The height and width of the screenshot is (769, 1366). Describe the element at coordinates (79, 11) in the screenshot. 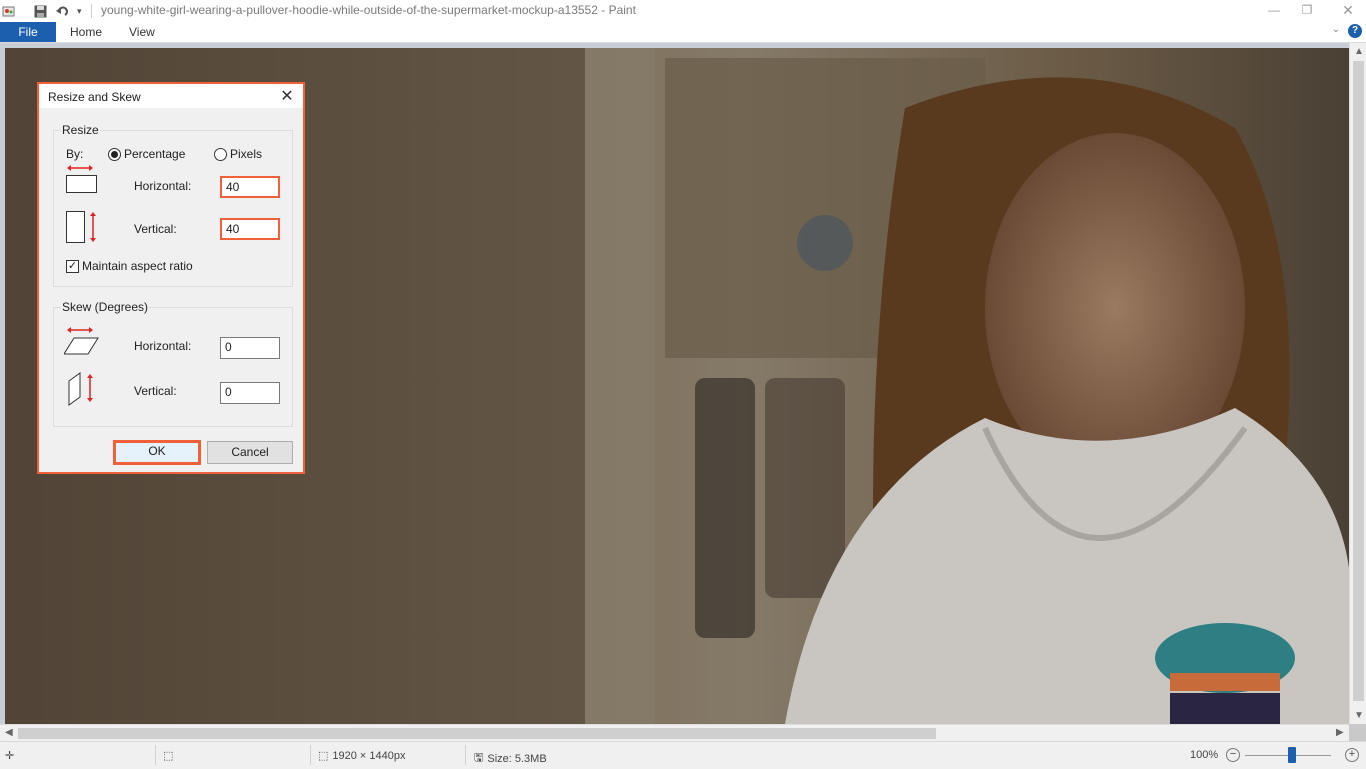

I see `customize-toolbar-icon: ▾` at that location.